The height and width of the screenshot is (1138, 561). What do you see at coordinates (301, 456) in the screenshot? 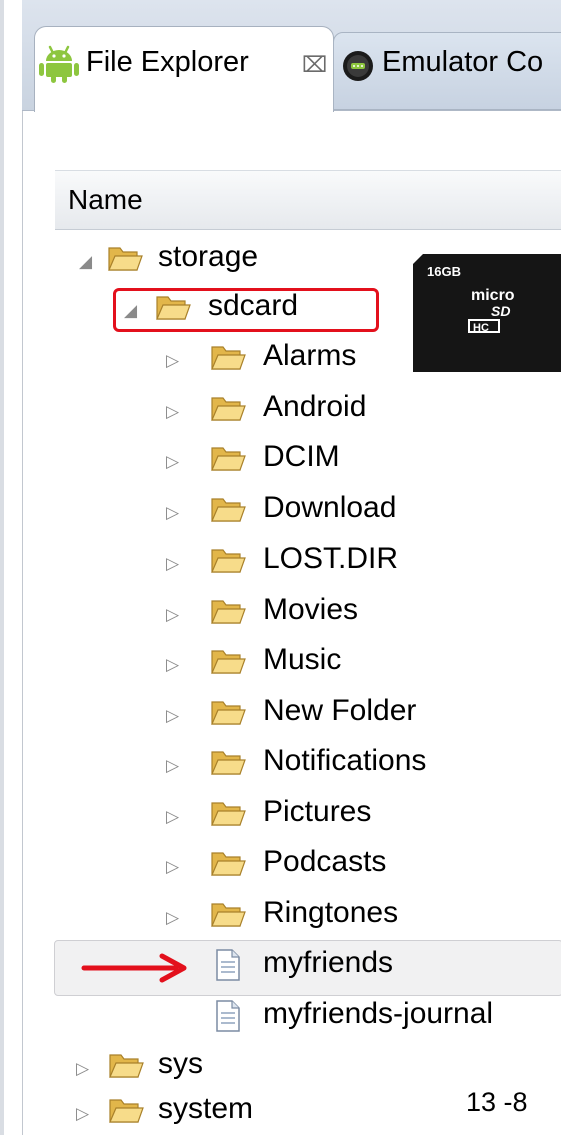
I see `tree-node-label: DCIM` at bounding box center [301, 456].